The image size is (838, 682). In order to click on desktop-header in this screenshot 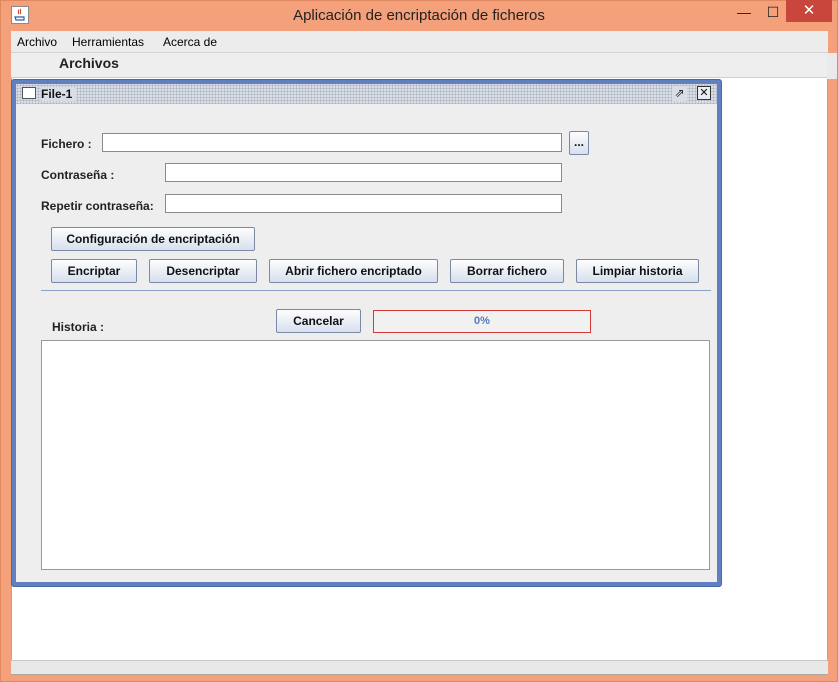, I will do `click(419, 65)`.